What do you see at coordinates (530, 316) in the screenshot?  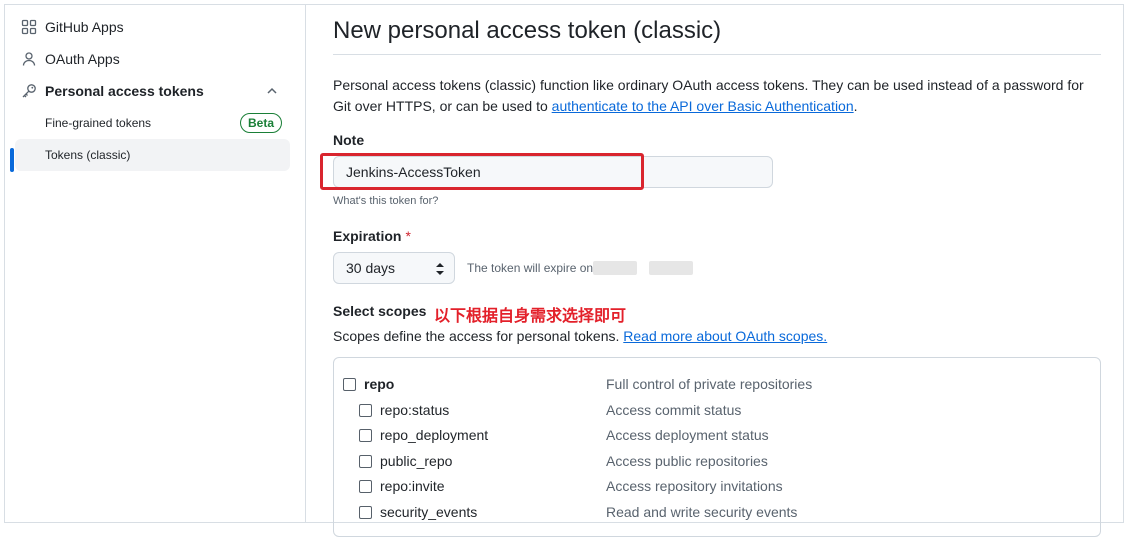 I see `annotation-text: 以下根据自身需求选择即可` at bounding box center [530, 316].